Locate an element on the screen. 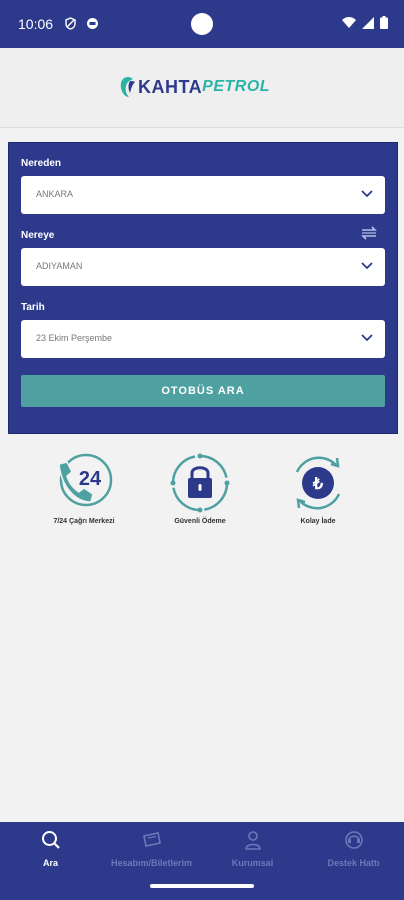  nav-item-support: Destek Hattı is located at coordinates (353, 849).